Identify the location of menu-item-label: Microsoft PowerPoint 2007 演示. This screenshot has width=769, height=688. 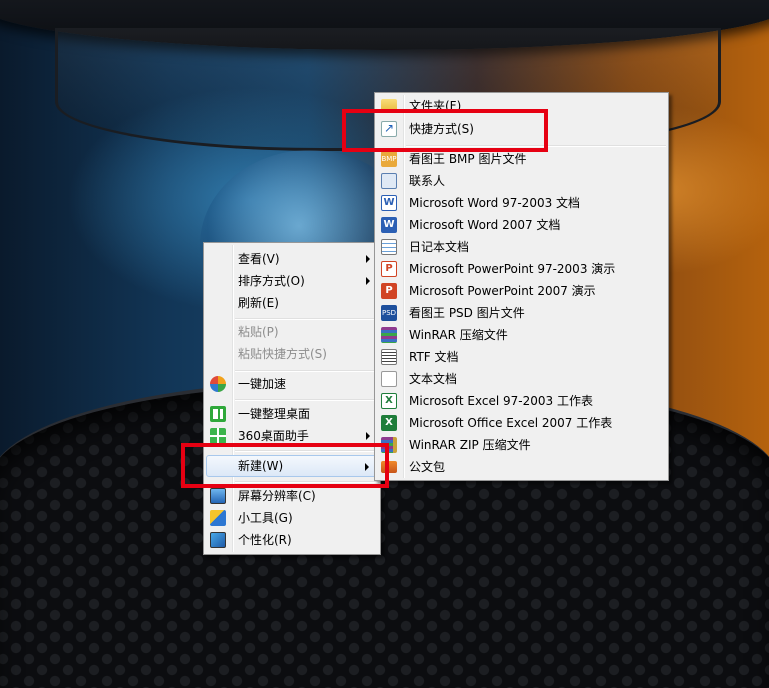
(502, 291).